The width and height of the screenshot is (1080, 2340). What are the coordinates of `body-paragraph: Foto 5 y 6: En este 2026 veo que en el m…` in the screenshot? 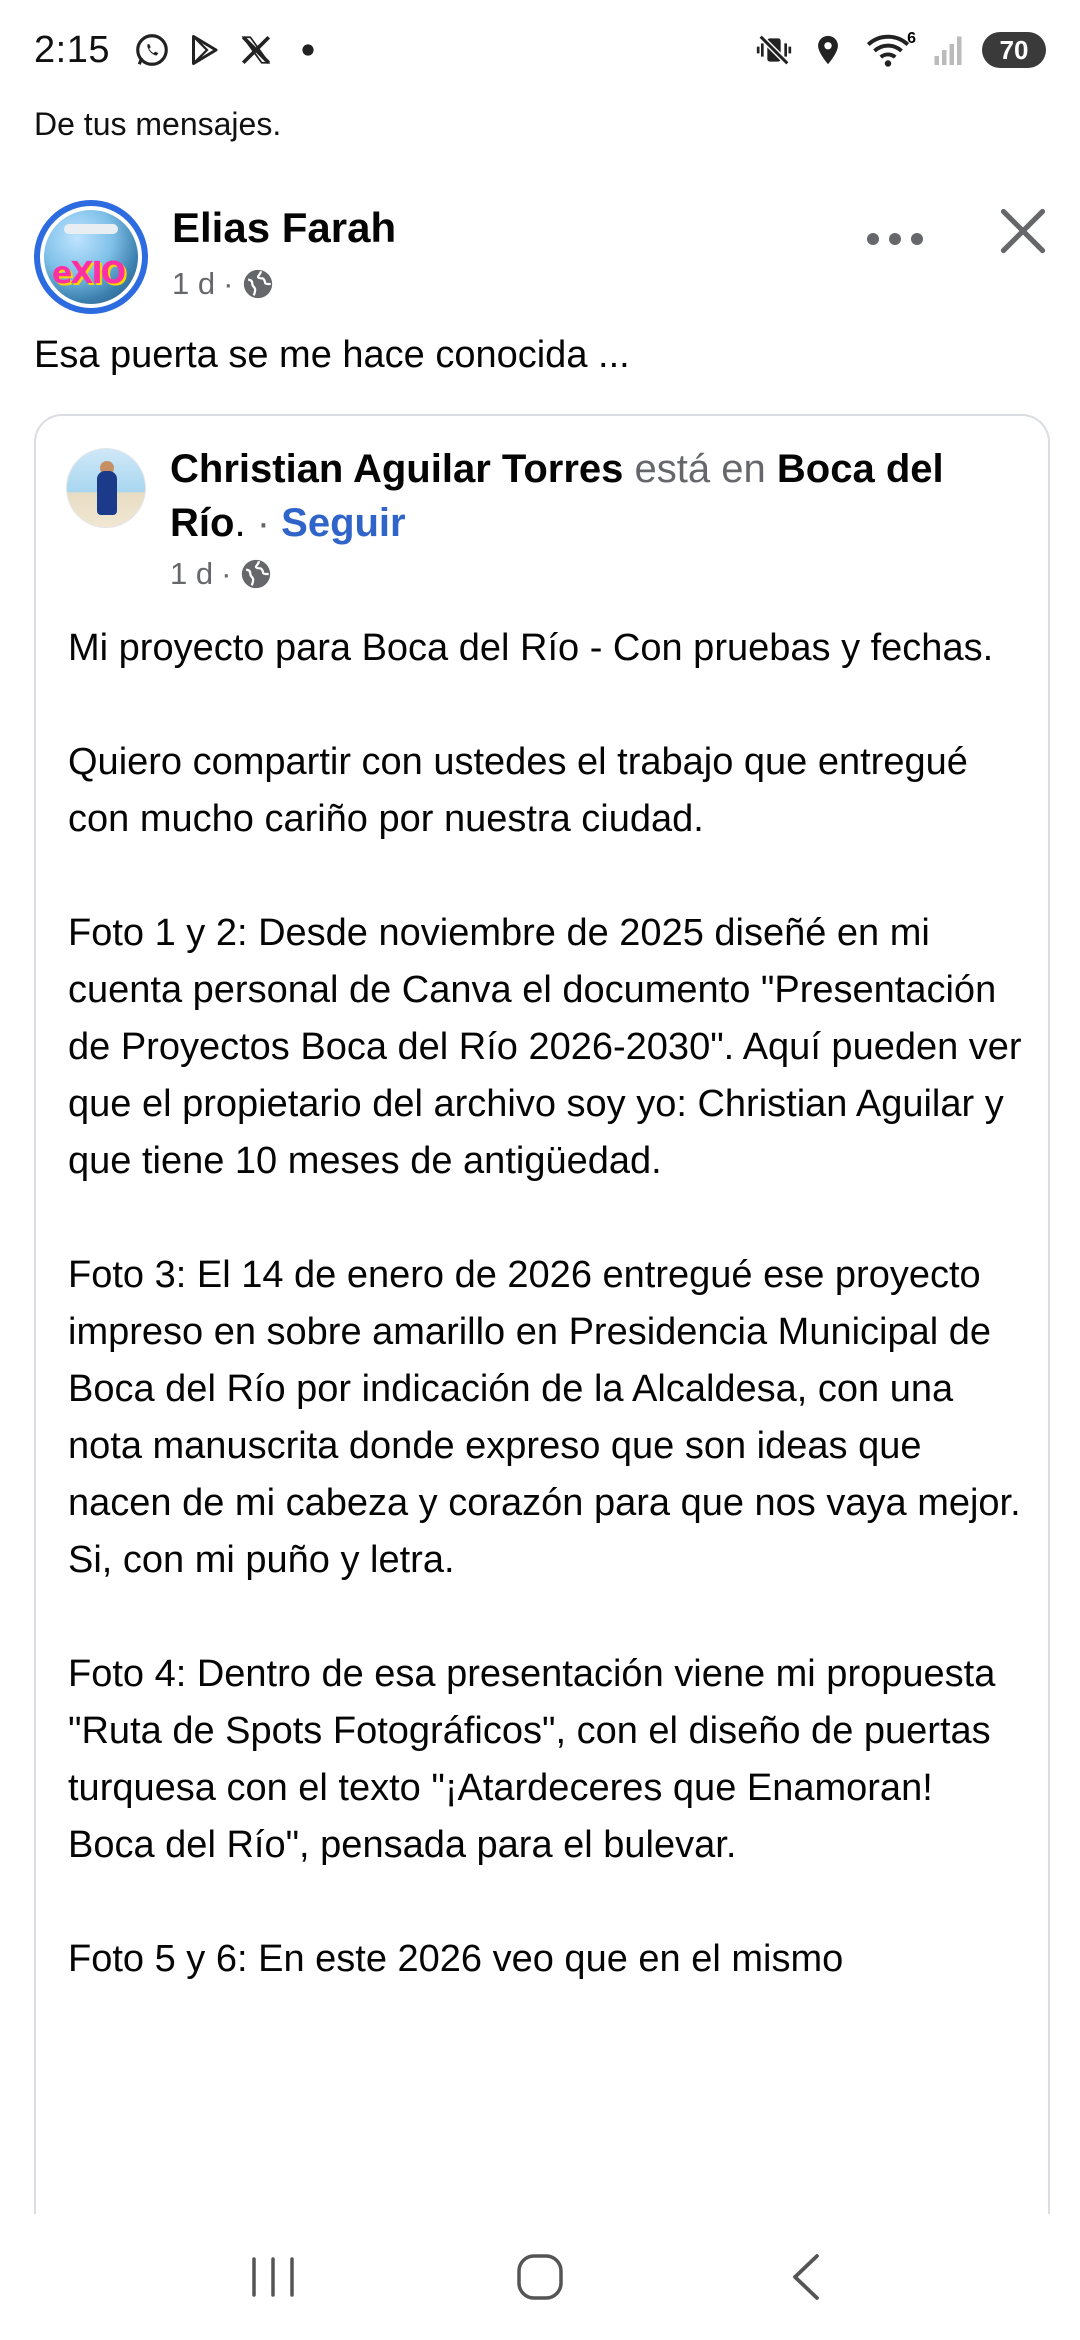 It's located at (456, 1959).